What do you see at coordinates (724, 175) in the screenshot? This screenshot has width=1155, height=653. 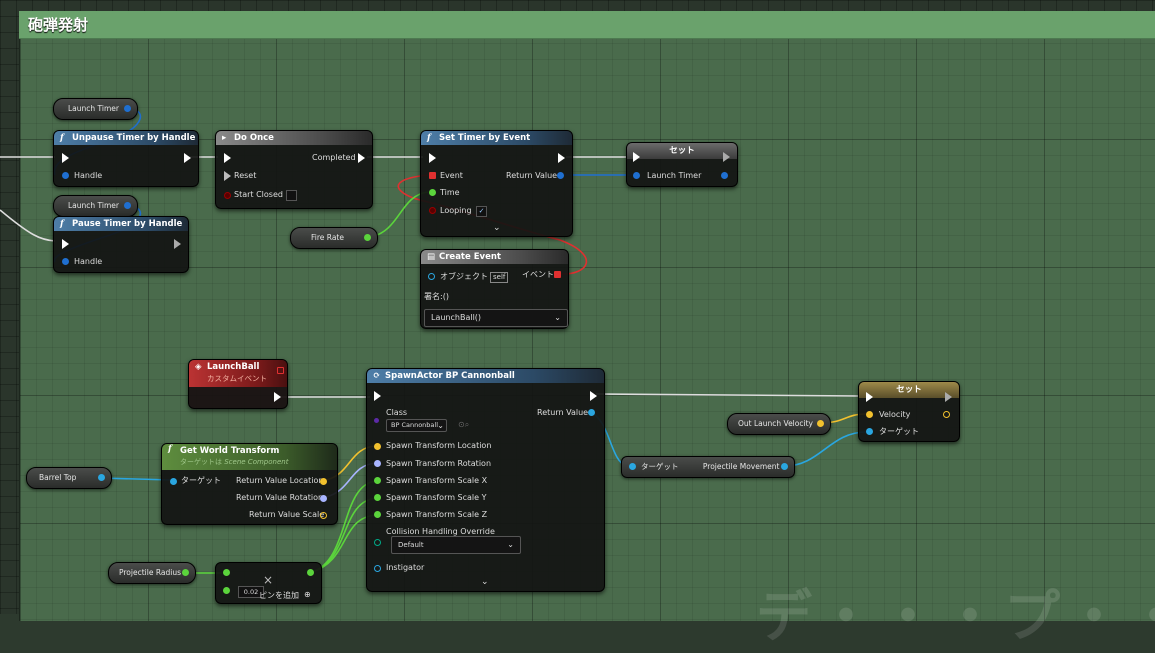 I see `launch-timer-out-pin` at bounding box center [724, 175].